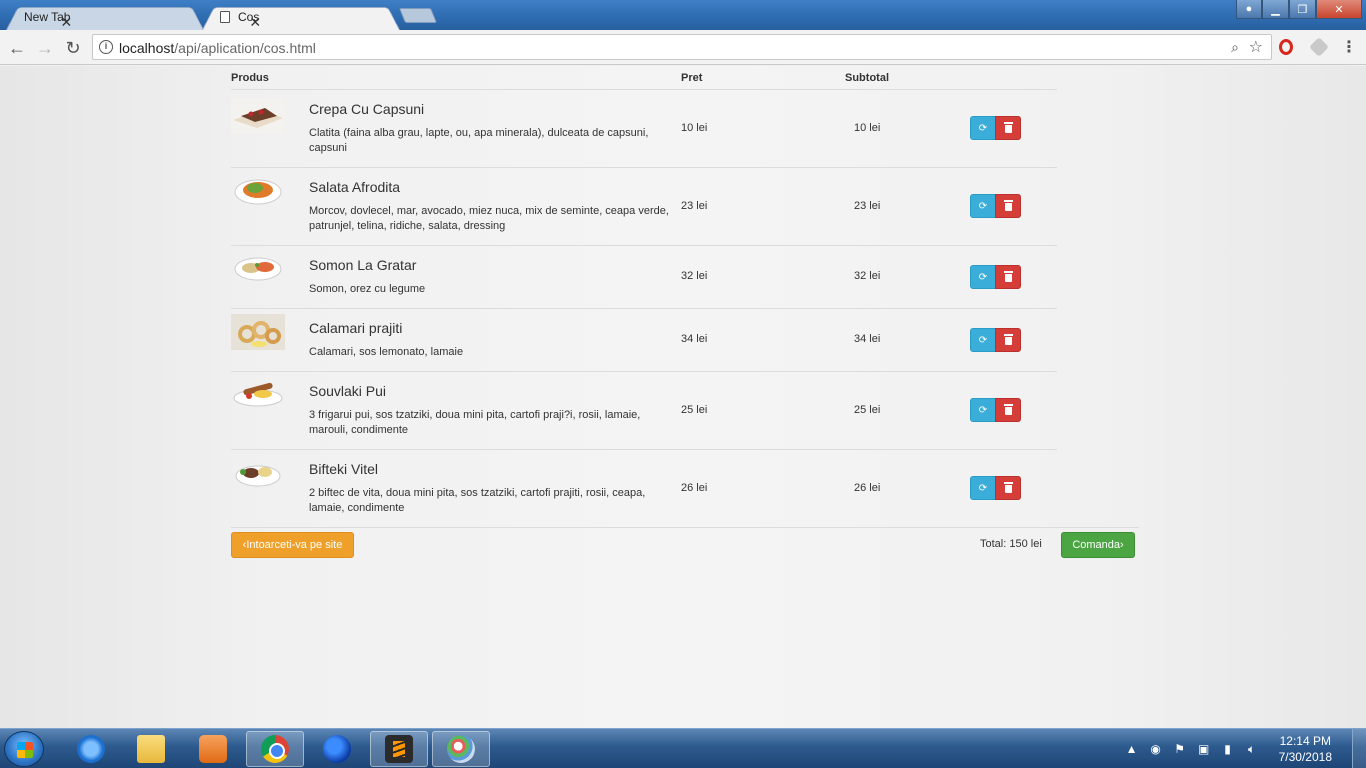 The height and width of the screenshot is (768, 1366). I want to click on sublime-text-icon, so click(399, 749).